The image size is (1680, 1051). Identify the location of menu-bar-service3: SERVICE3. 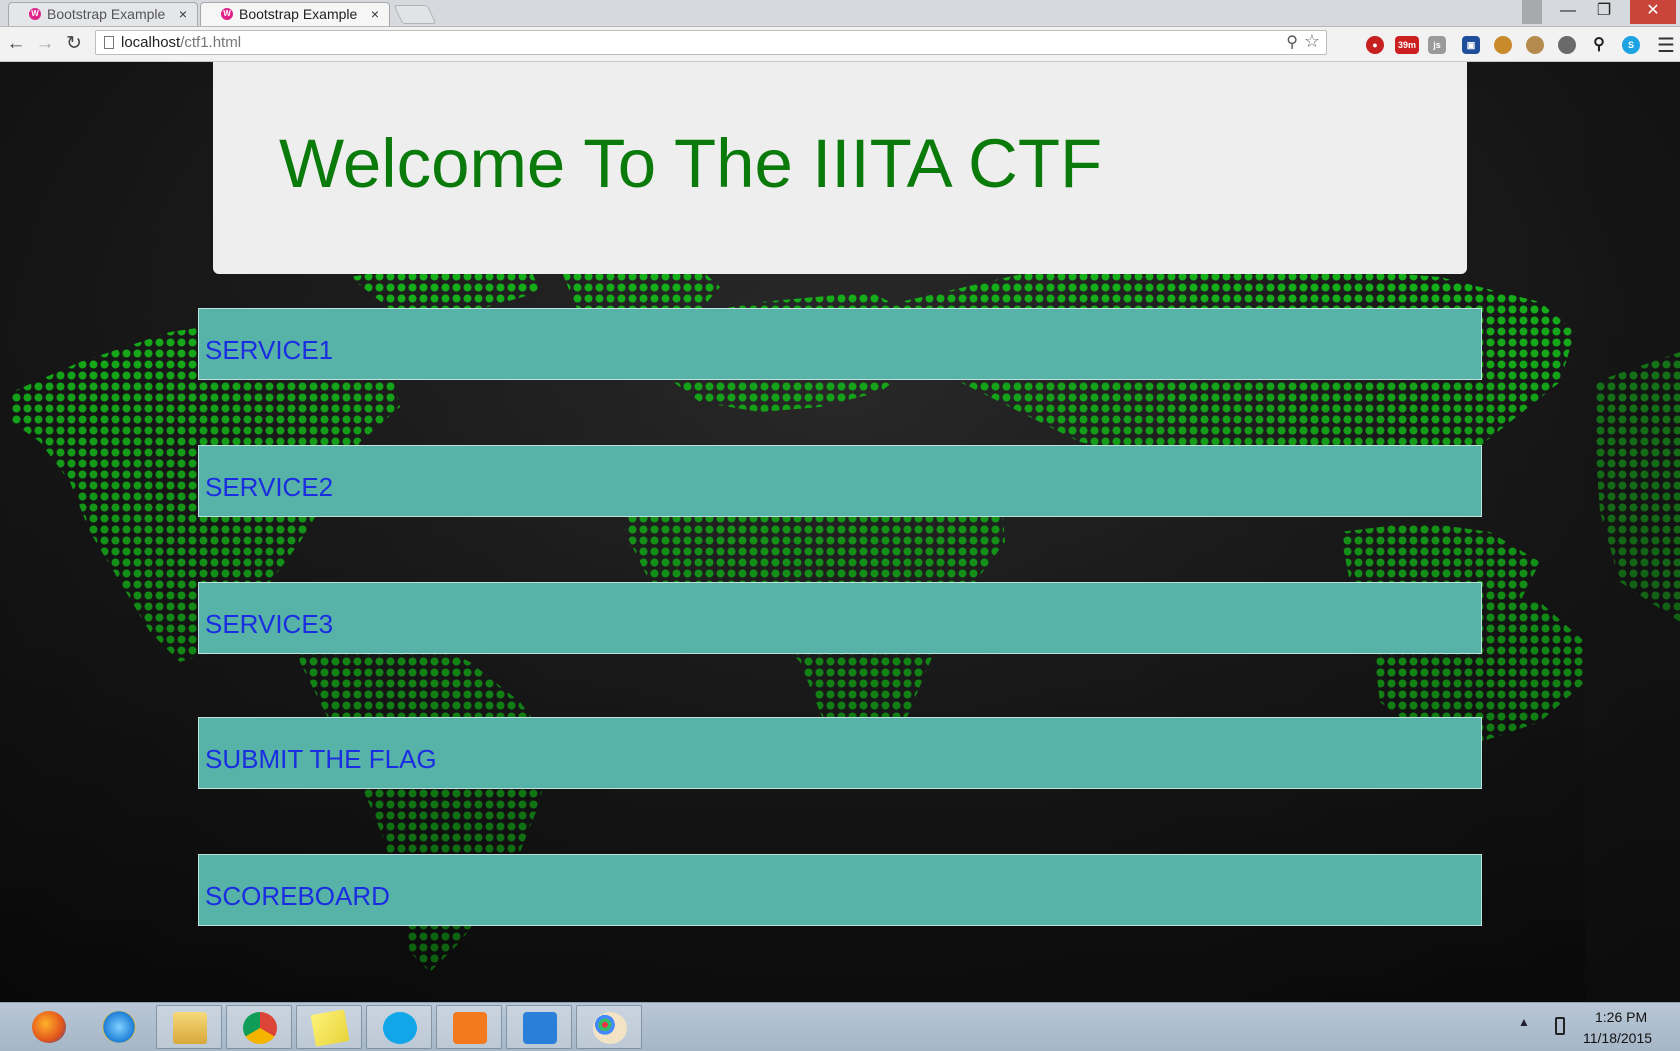
(840, 618).